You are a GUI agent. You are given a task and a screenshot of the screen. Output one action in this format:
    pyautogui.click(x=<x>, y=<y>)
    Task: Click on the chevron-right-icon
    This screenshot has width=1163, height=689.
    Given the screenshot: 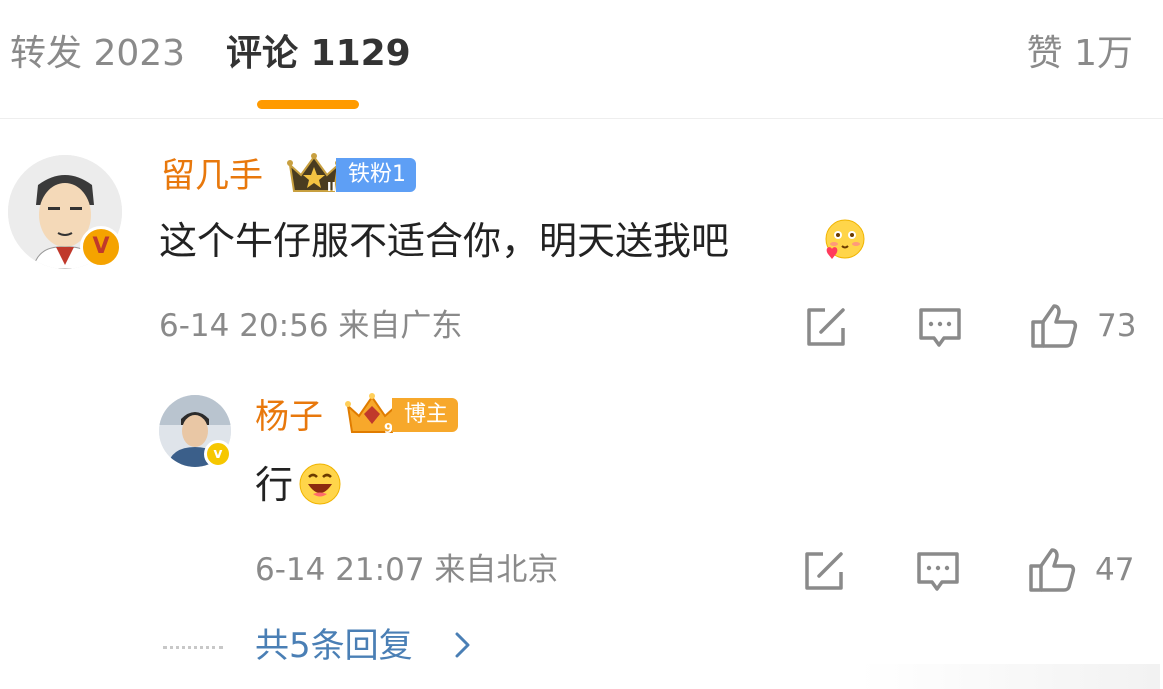 What is the action you would take?
    pyautogui.click(x=463, y=645)
    